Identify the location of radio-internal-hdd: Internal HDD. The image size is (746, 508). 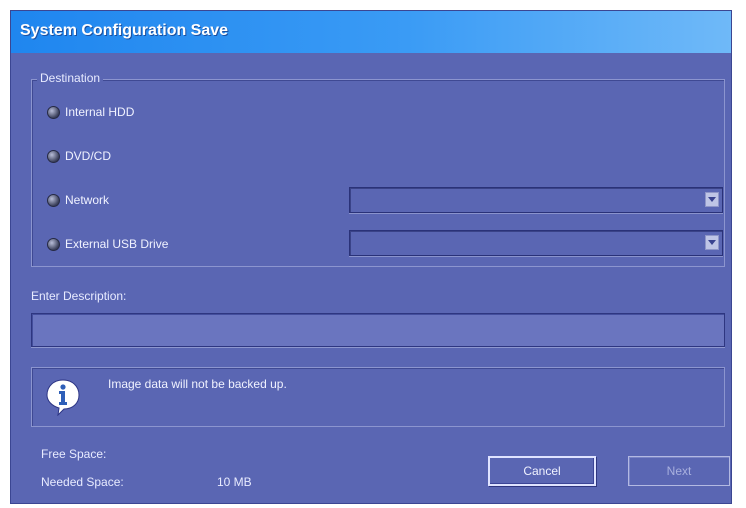
(90, 112).